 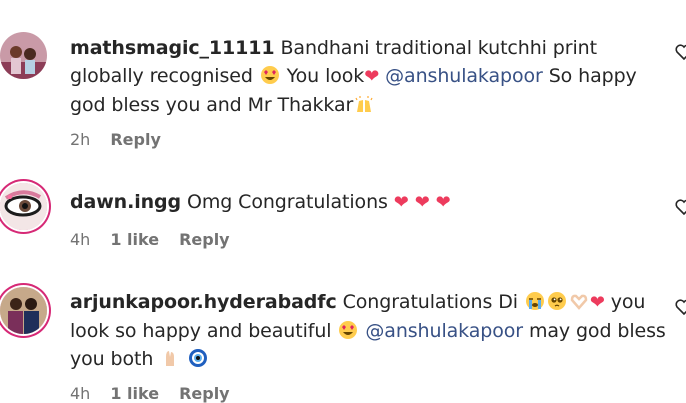 What do you see at coordinates (535, 301) in the screenshot?
I see `crying-emoji-icon` at bounding box center [535, 301].